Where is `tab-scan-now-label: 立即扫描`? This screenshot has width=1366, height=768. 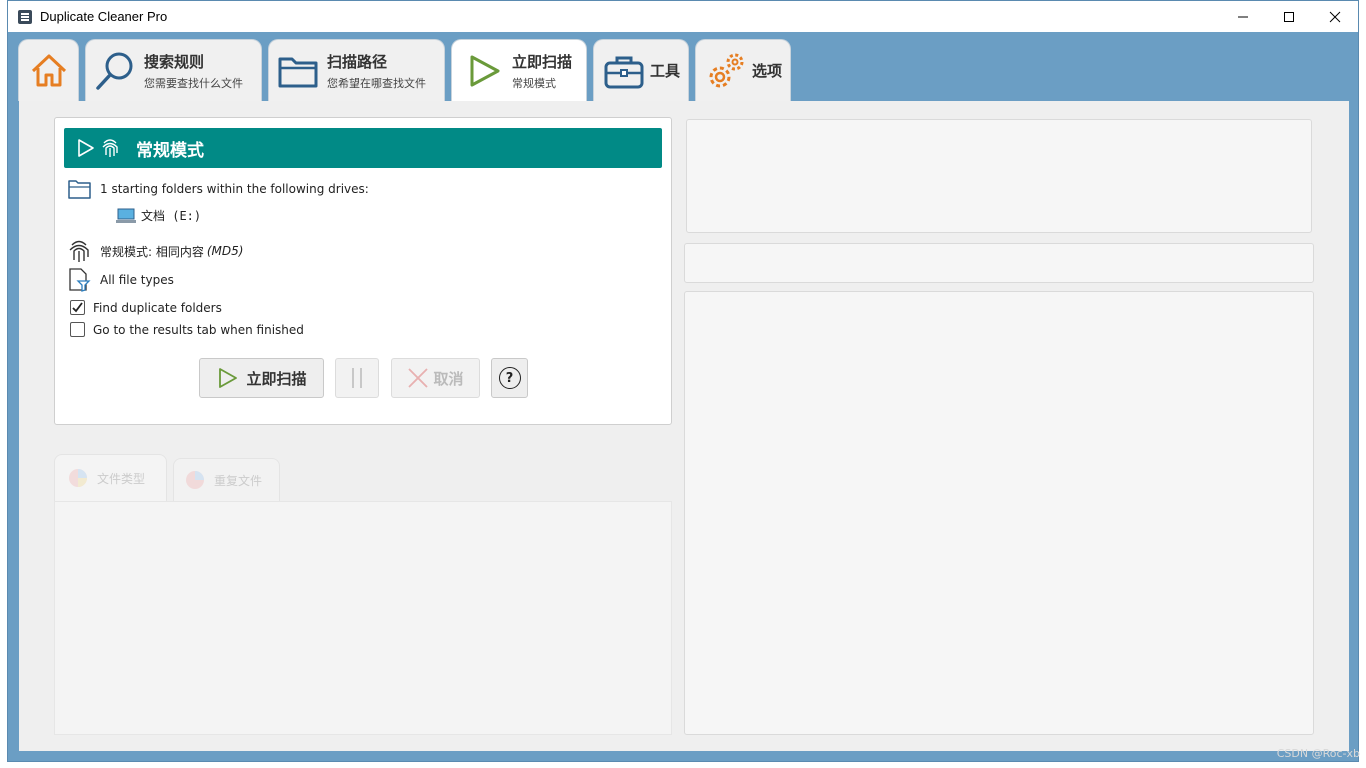
tab-scan-now-label: 立即扫描 is located at coordinates (542, 62).